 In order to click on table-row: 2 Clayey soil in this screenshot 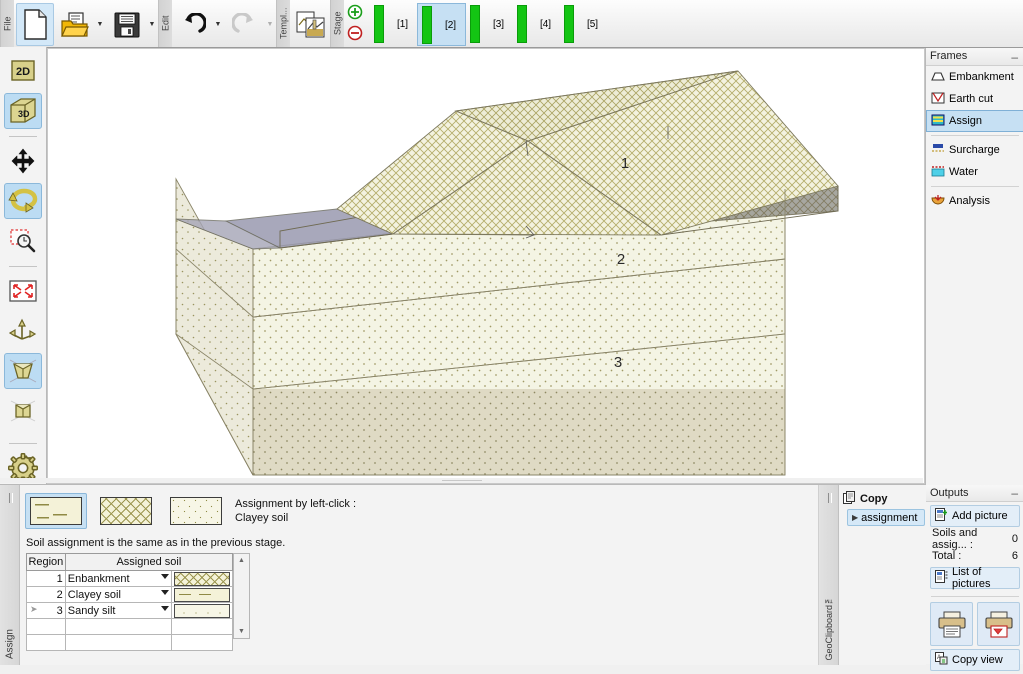, I will do `click(130, 594)`.